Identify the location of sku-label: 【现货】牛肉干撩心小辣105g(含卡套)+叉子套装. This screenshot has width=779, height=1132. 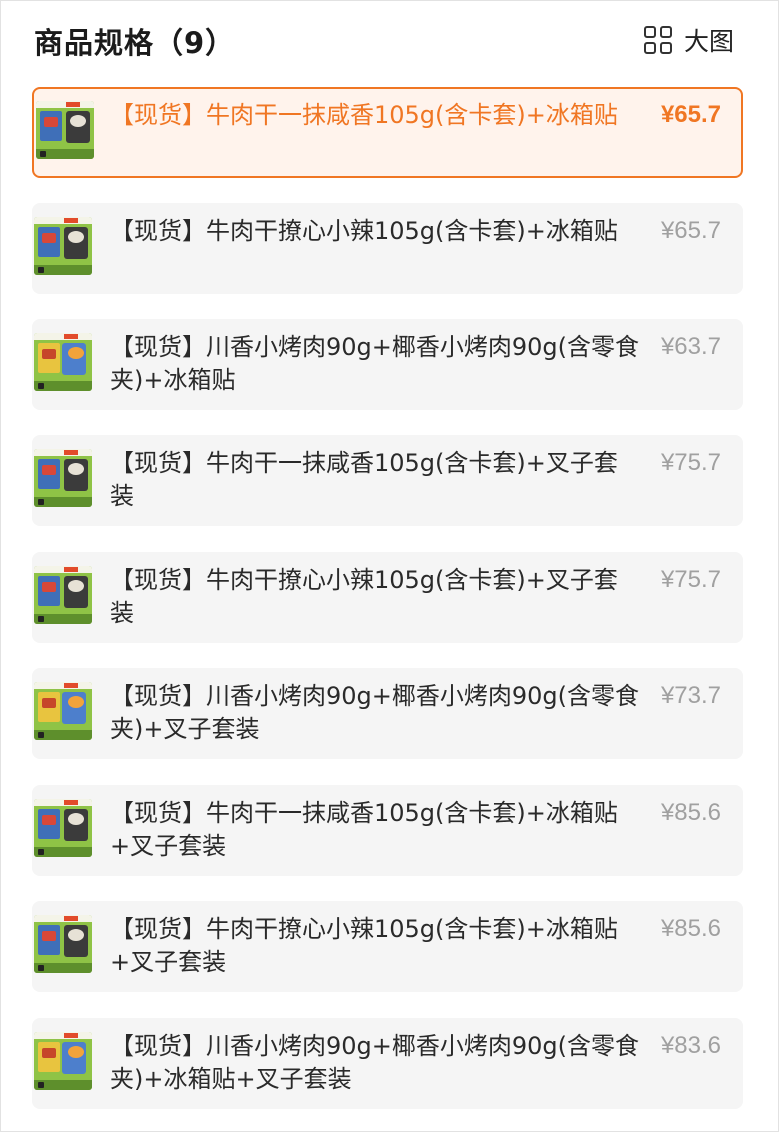
(364, 596).